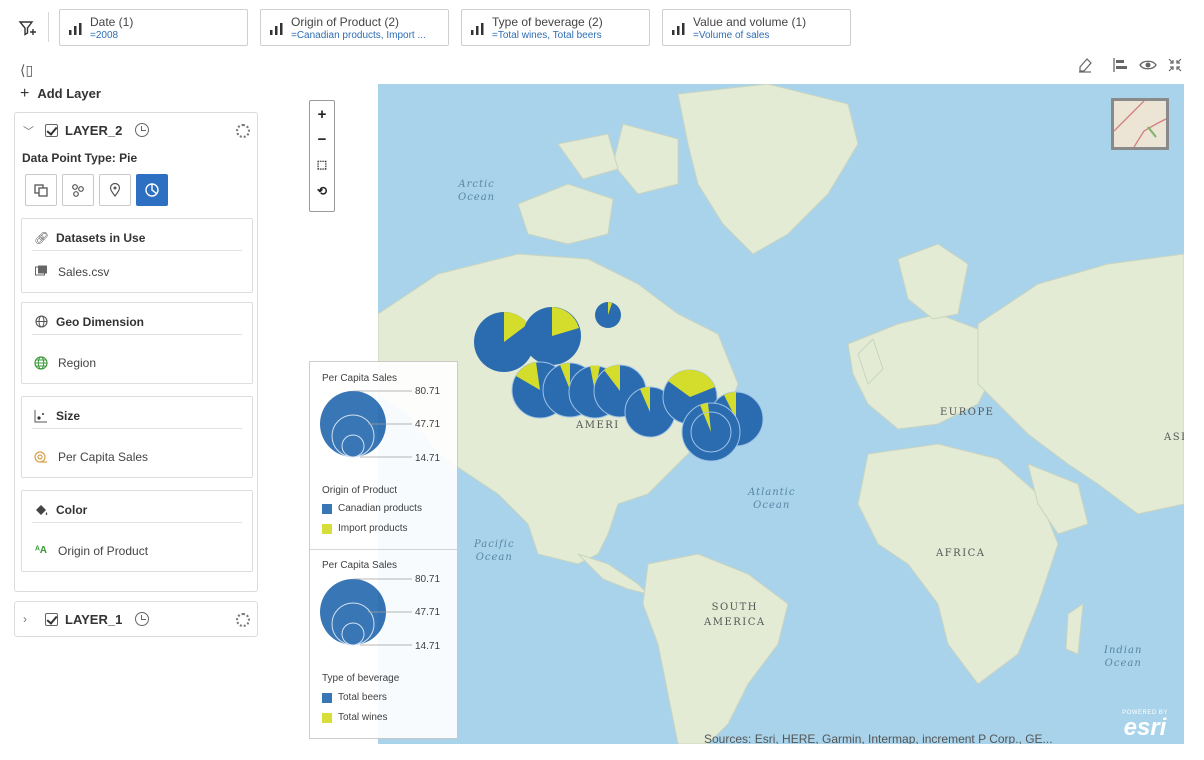  What do you see at coordinates (77, 363) in the screenshot?
I see `geo-dimension-item: Region` at bounding box center [77, 363].